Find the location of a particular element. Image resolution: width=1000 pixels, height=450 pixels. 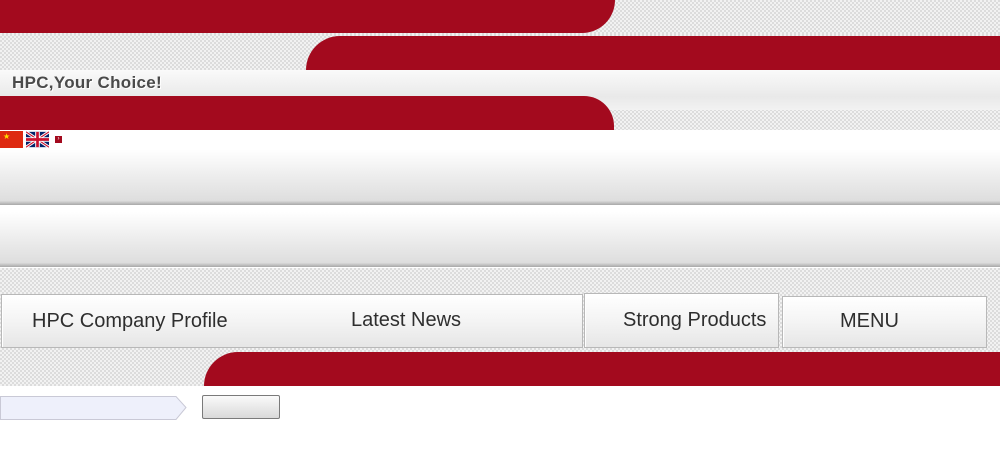

header-red-band-left is located at coordinates (307, 113).